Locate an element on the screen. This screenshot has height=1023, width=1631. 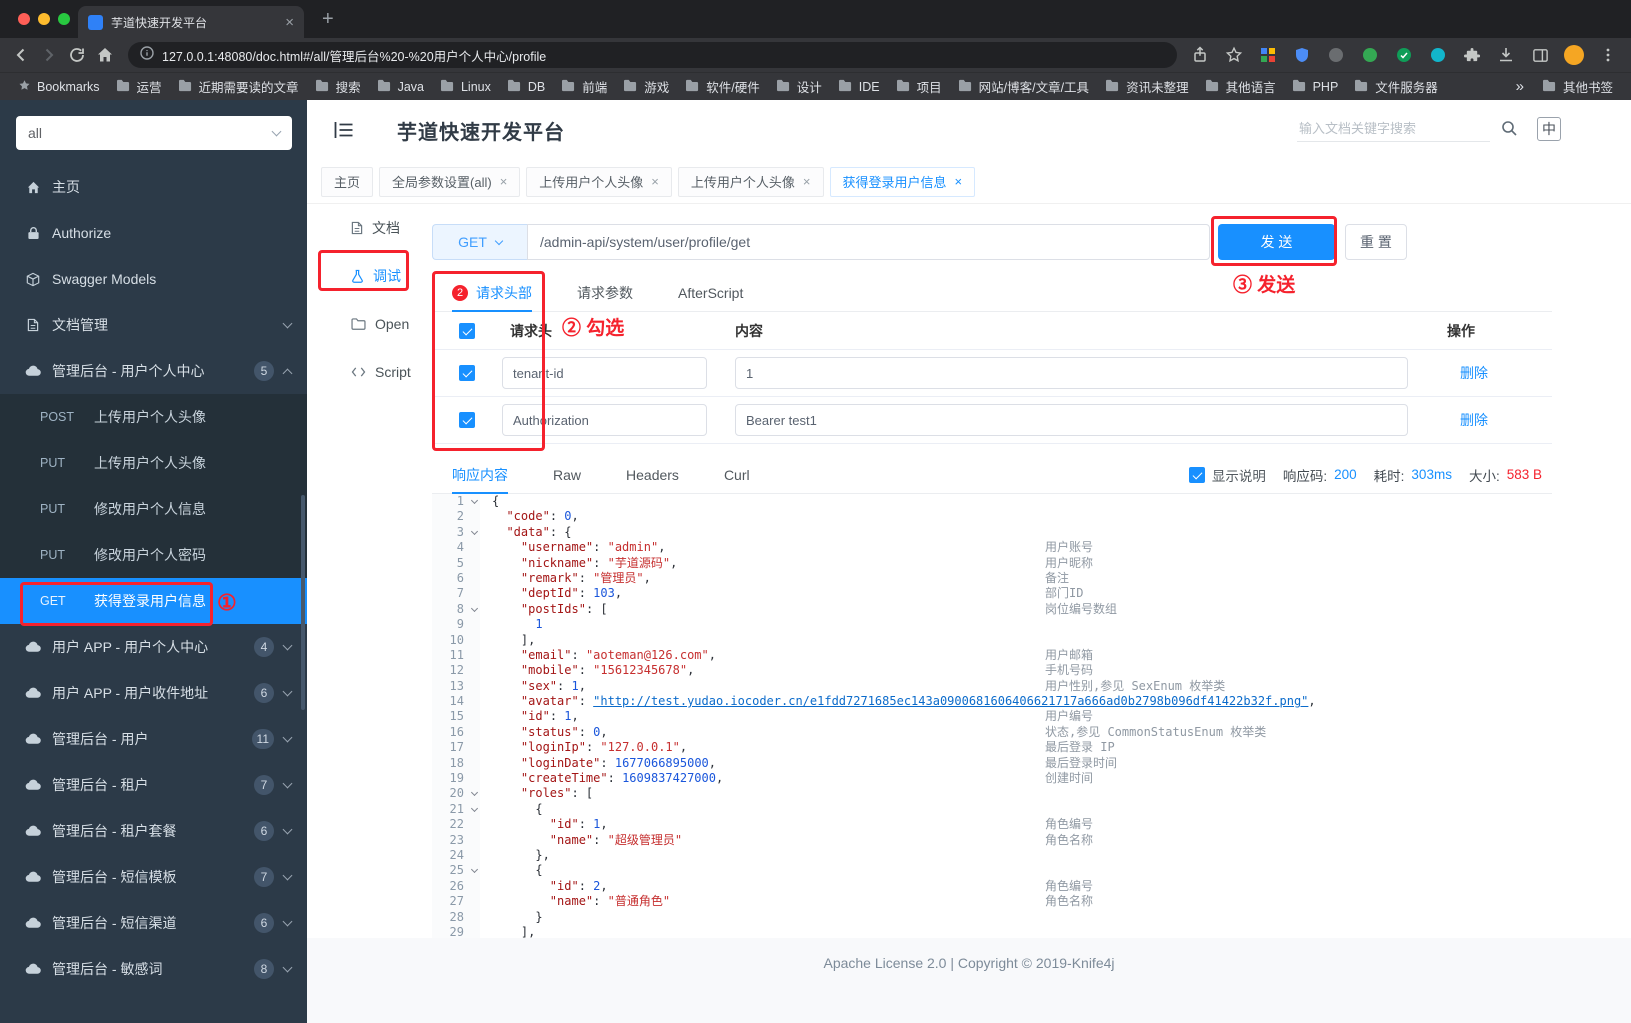
doc-tab: 全局参数设置(all) × is located at coordinates (450, 181).